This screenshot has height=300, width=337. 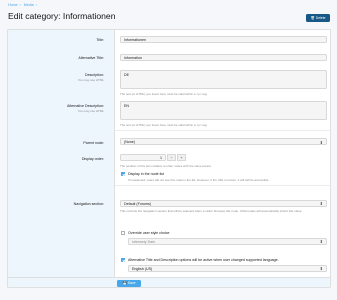 I want to click on nav-section-label: Navigation section:, so click(x=88, y=204).